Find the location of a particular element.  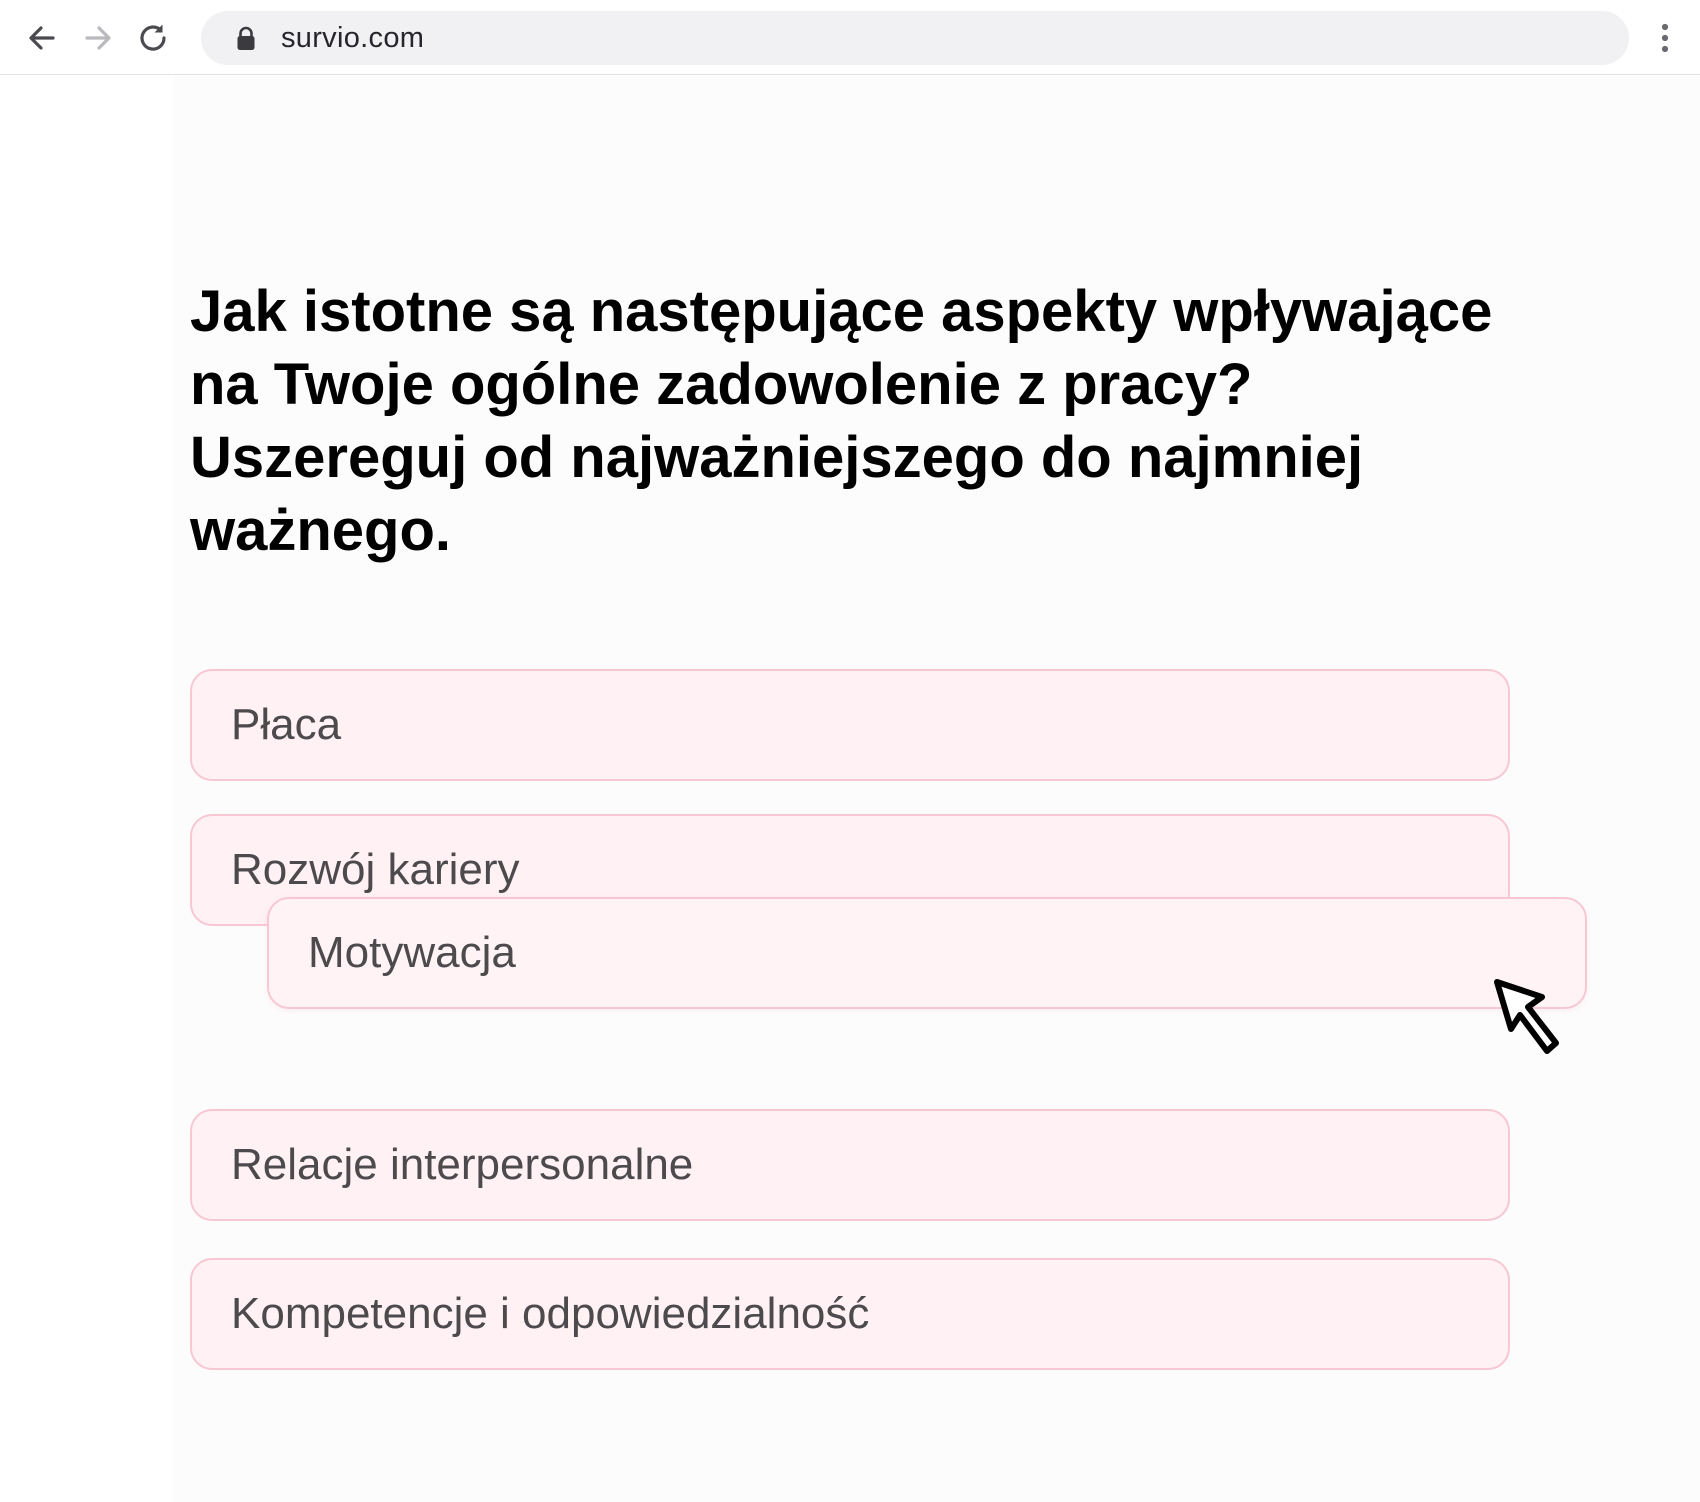

back-button is located at coordinates (42, 38).